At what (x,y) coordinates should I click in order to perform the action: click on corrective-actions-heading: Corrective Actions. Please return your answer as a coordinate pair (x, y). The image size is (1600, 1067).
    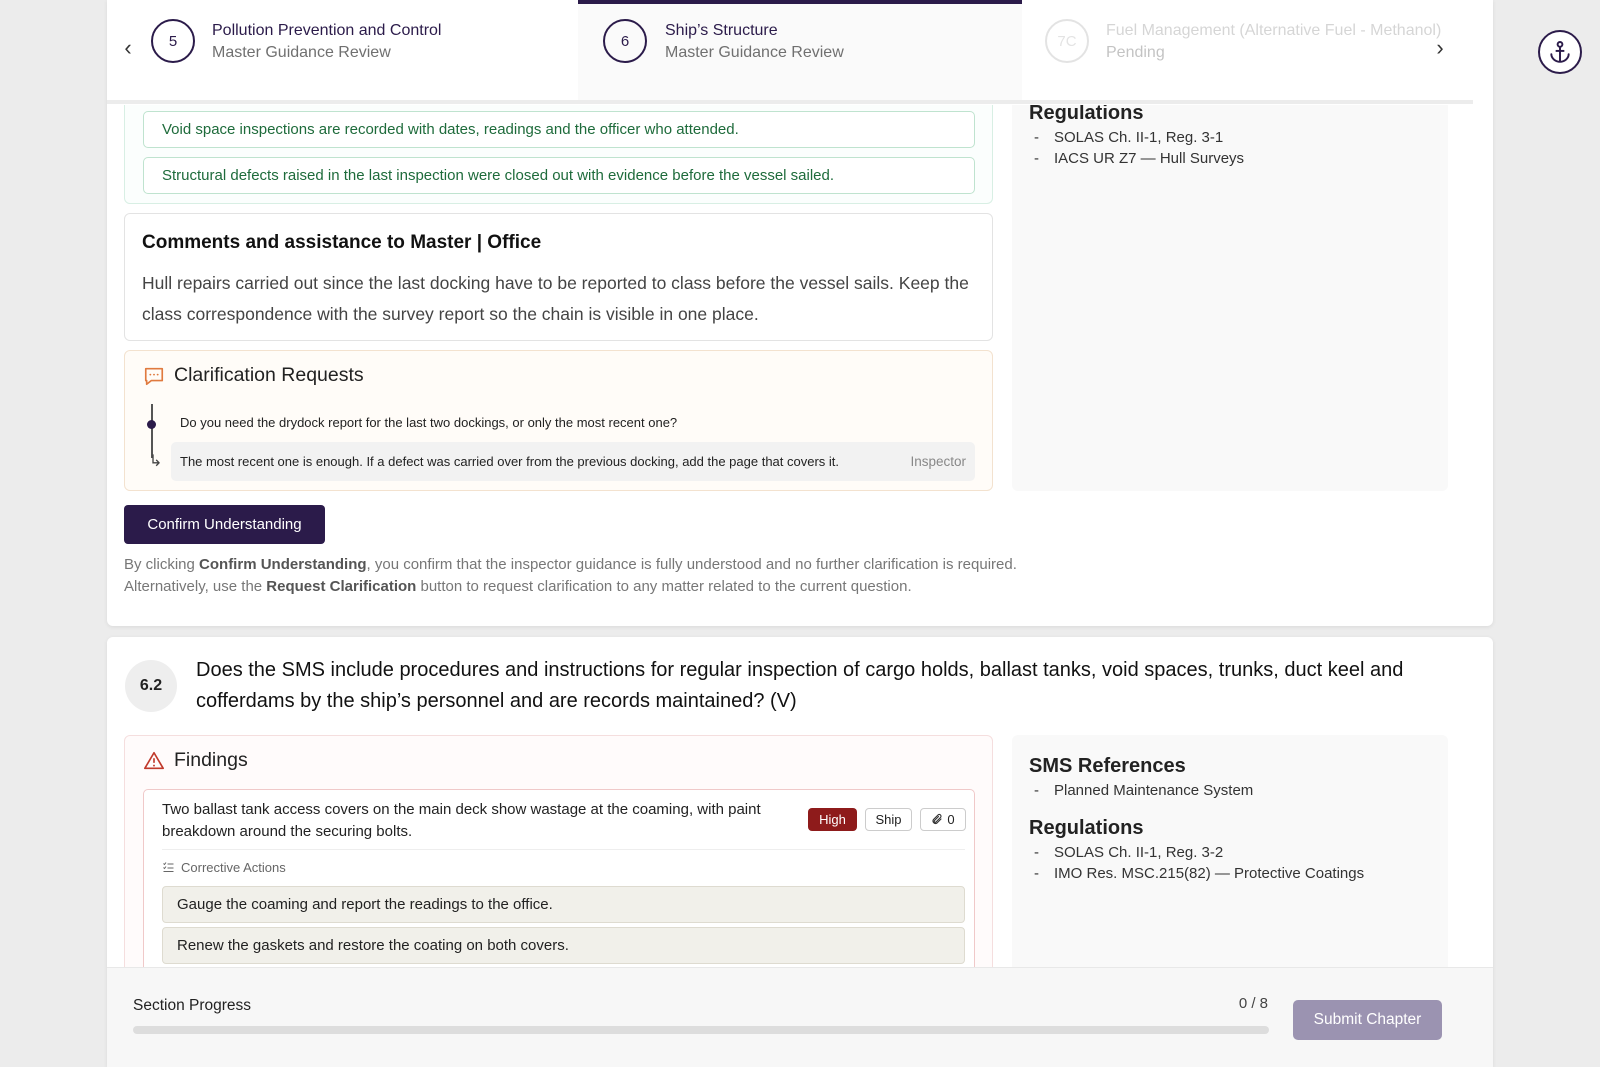
    Looking at the image, I should click on (224, 867).